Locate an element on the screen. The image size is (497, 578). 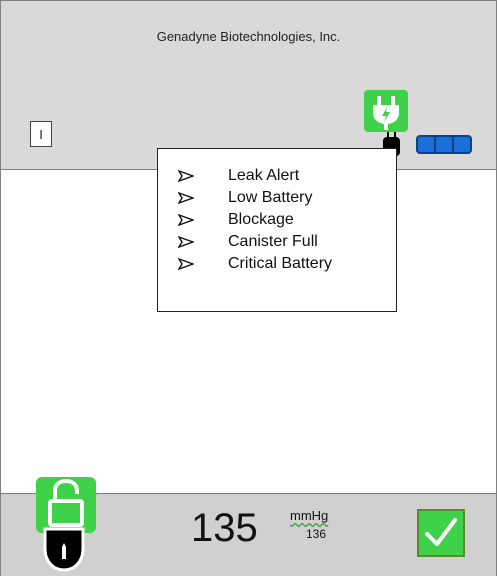
battery-icon is located at coordinates (444, 144).